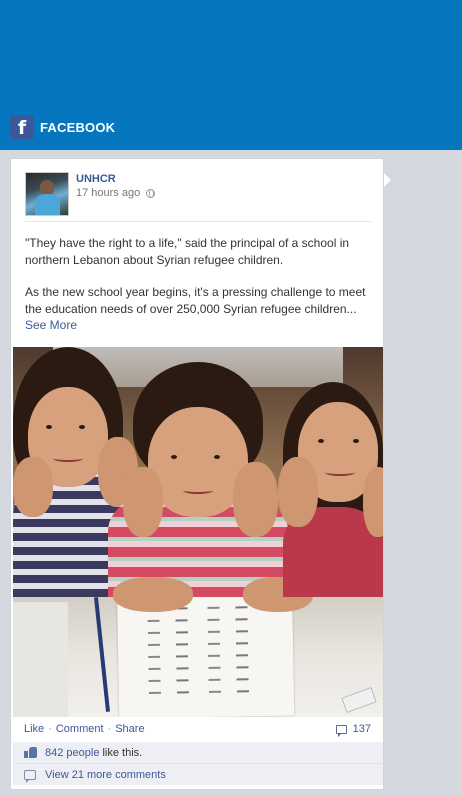 The height and width of the screenshot is (795, 462). Describe the element at coordinates (387, 180) in the screenshot. I see `card-pointer` at that location.